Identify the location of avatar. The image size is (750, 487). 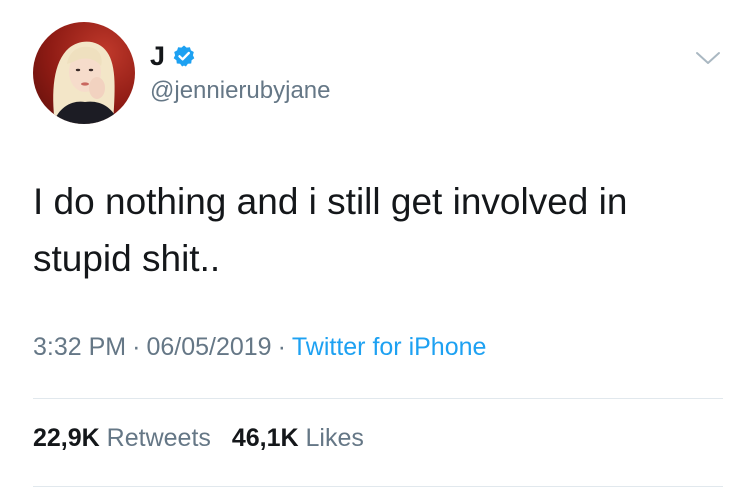
(84, 73).